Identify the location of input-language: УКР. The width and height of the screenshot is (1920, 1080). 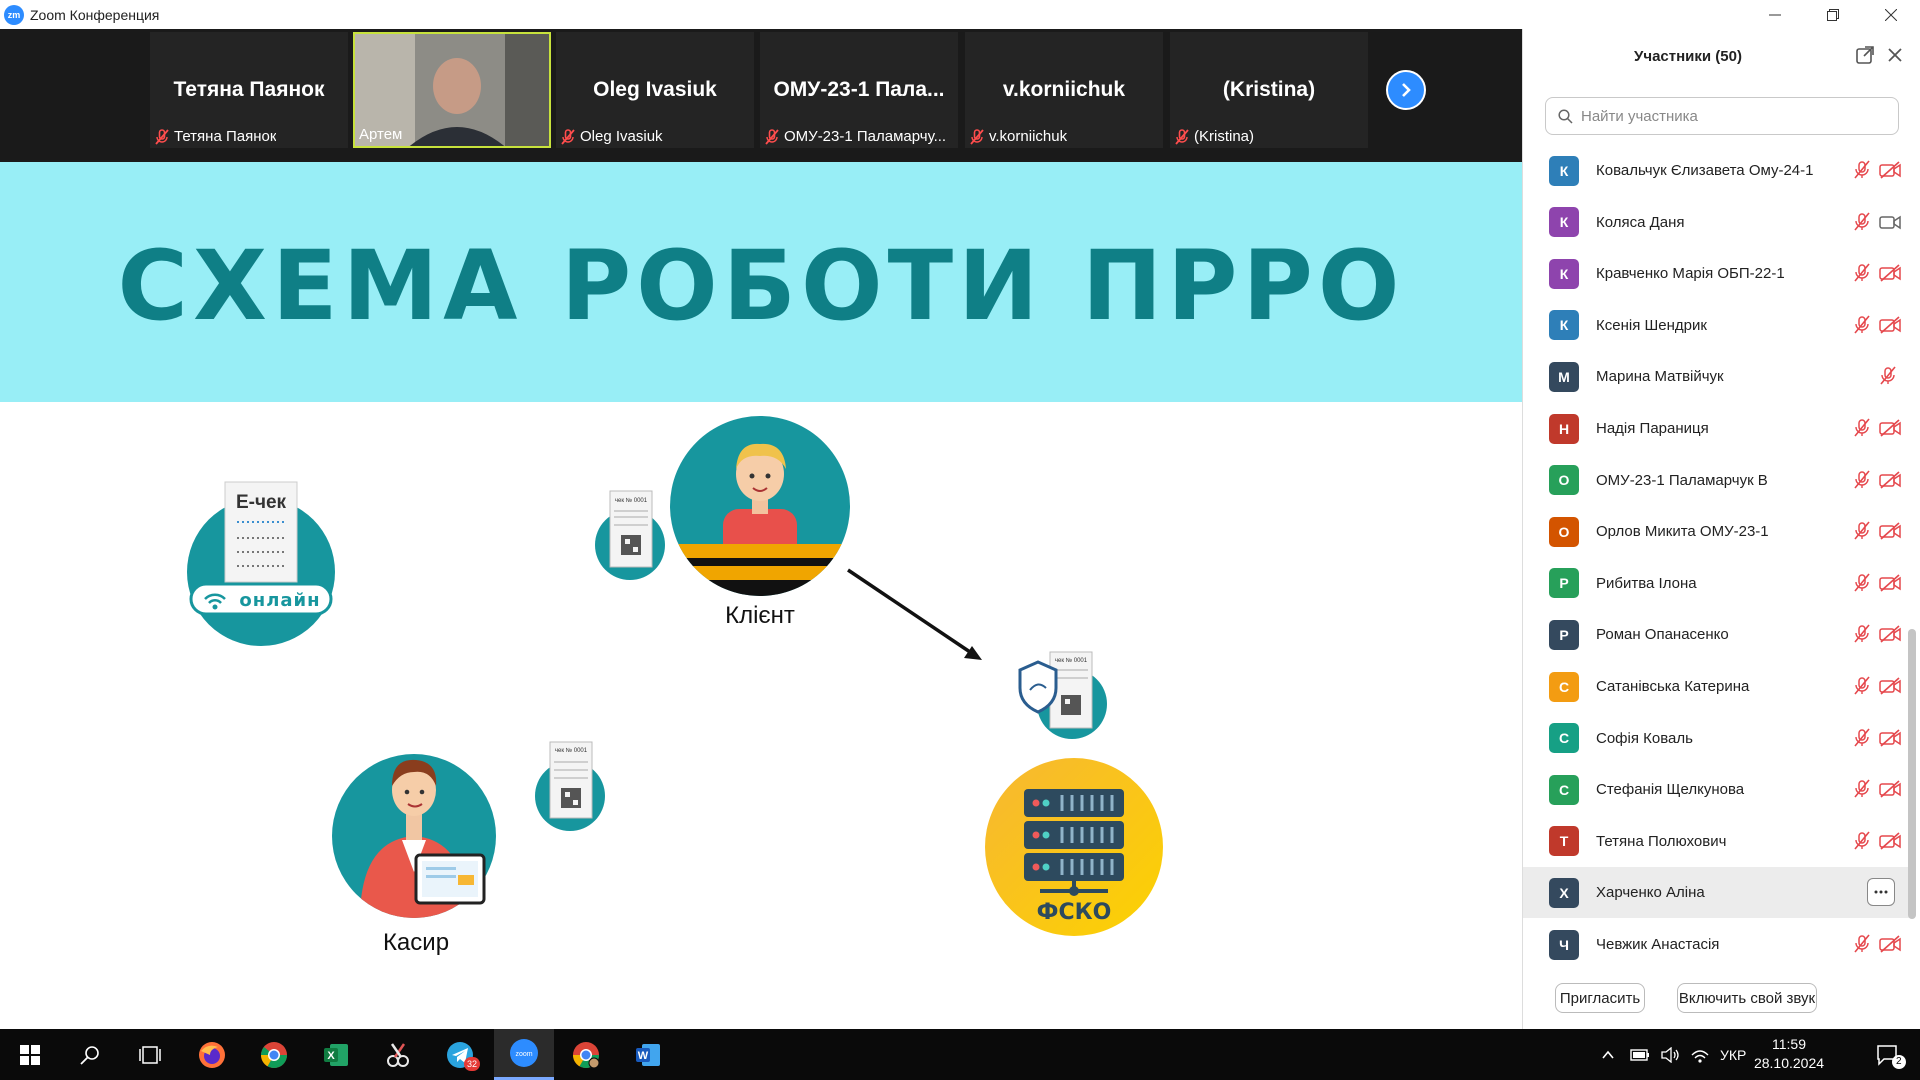
(1733, 1055).